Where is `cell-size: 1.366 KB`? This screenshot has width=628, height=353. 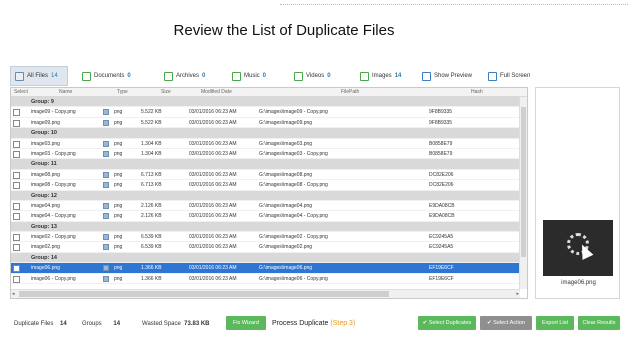
cell-size: 1.366 KB is located at coordinates (151, 268).